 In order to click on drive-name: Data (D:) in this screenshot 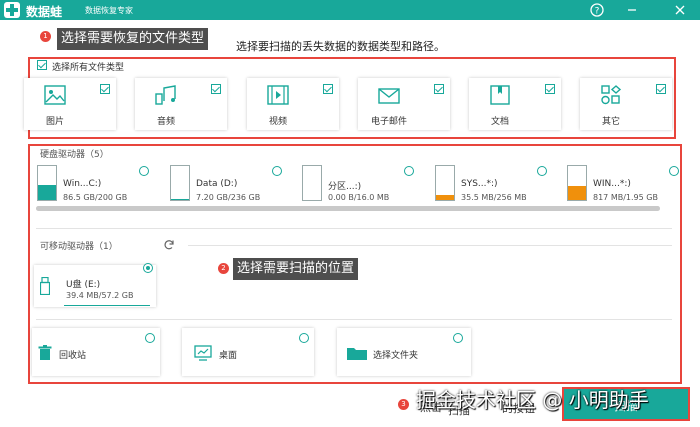, I will do `click(217, 184)`.